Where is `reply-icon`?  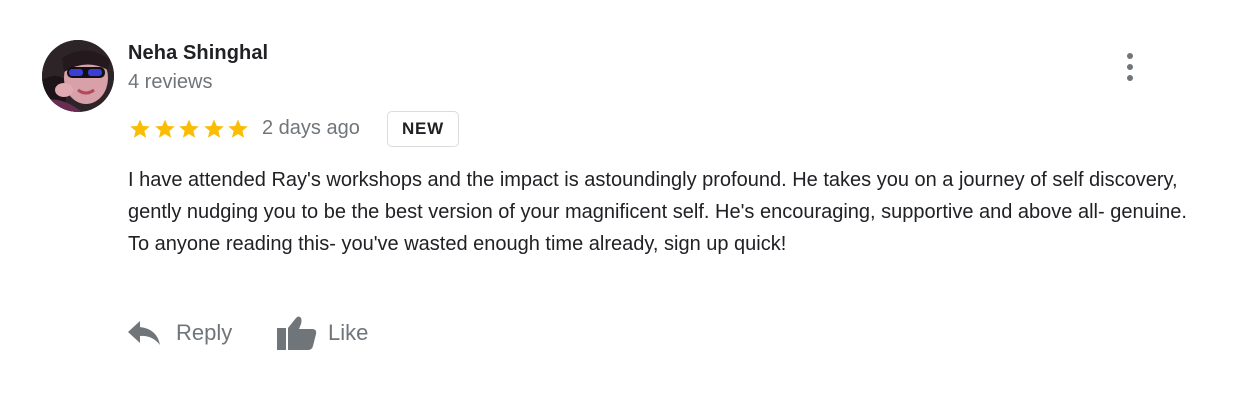 reply-icon is located at coordinates (144, 333).